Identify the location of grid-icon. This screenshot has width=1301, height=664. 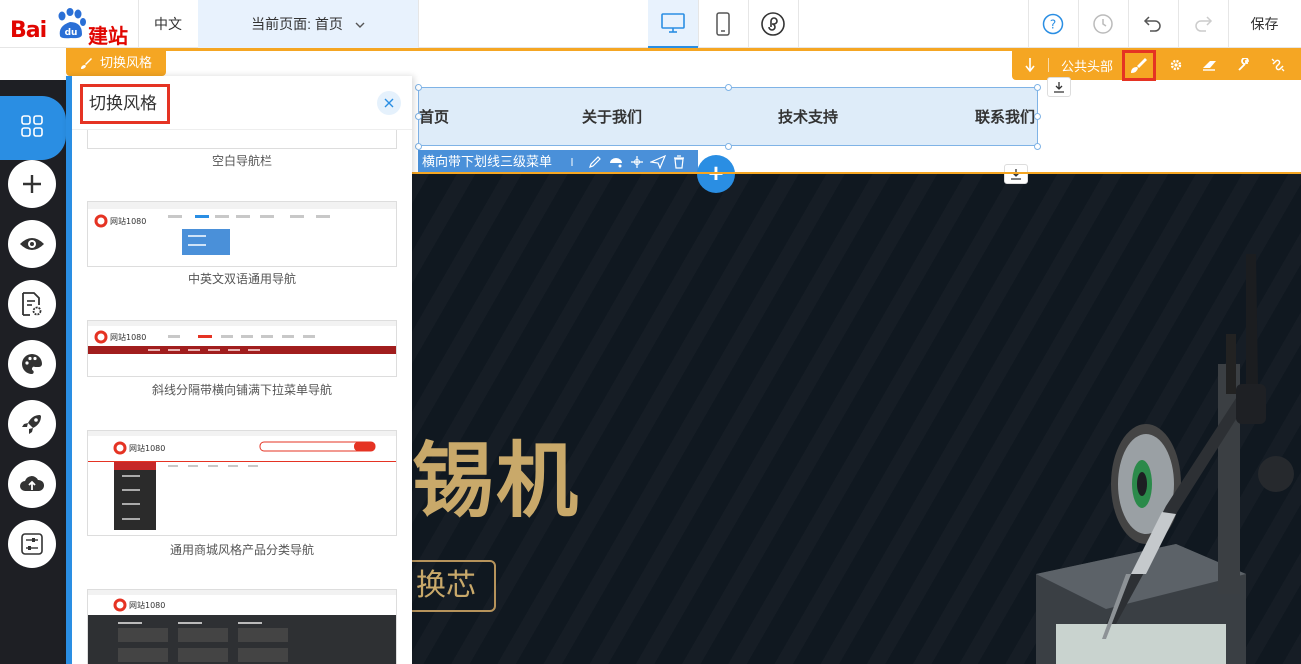
(32, 126).